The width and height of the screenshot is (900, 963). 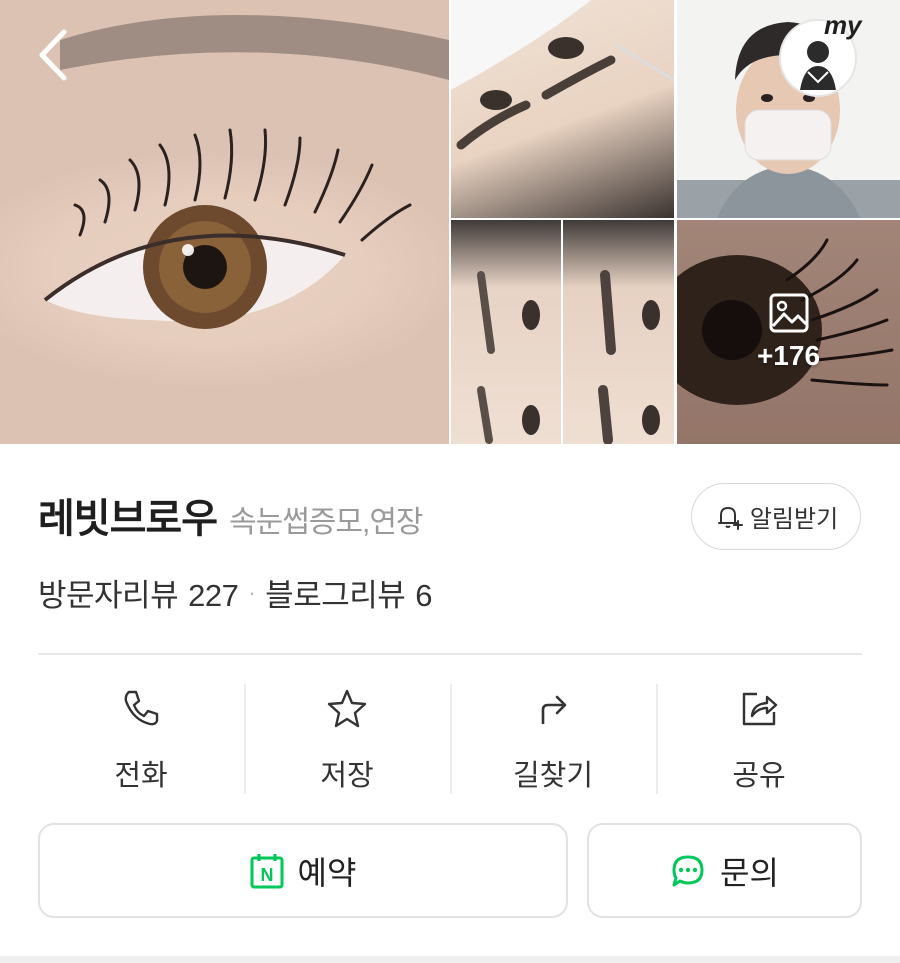 I want to click on blog-review-label: 블로그리뷰, so click(x=335, y=595).